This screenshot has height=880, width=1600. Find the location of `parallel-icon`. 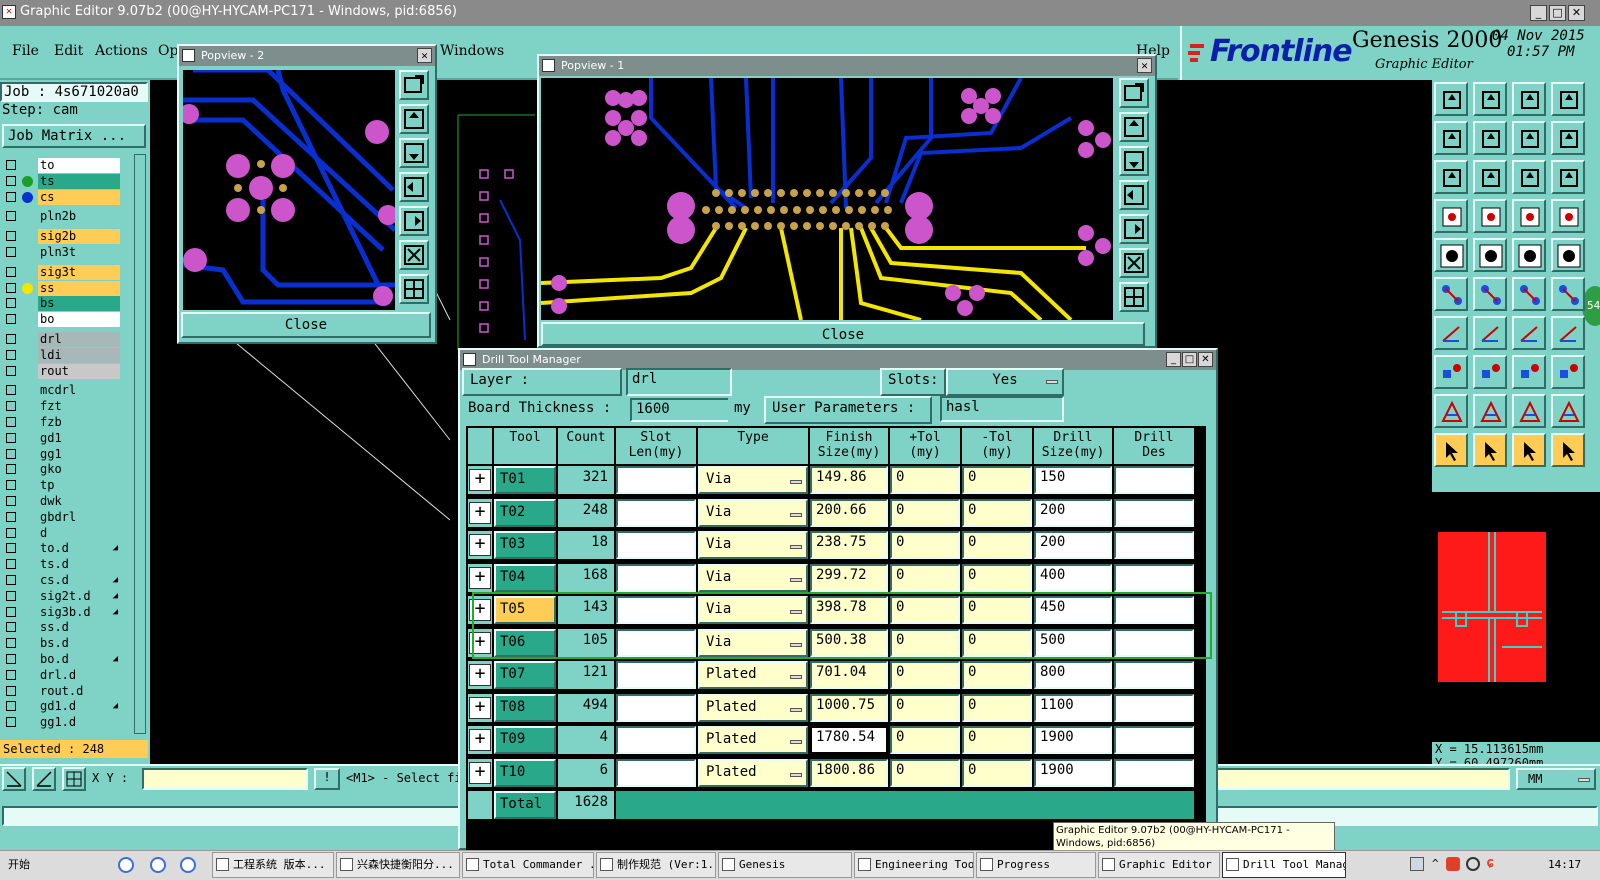

parallel-icon is located at coordinates (1568, 333).